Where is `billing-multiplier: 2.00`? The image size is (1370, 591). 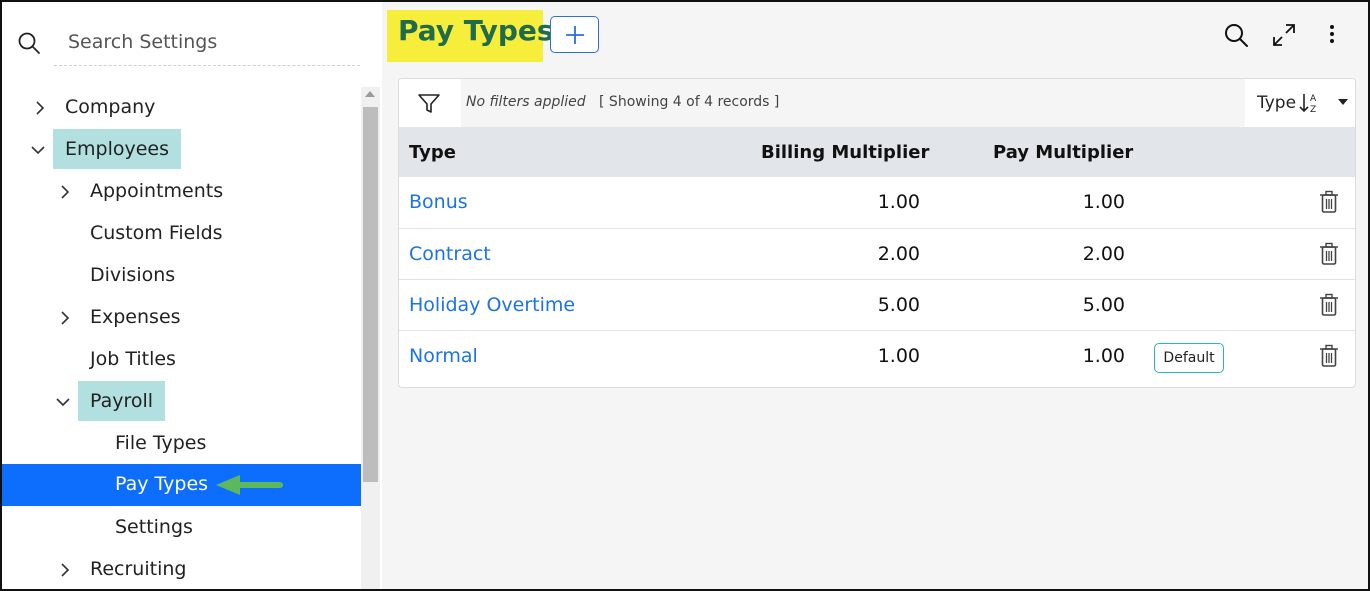 billing-multiplier: 2.00 is located at coordinates (898, 254).